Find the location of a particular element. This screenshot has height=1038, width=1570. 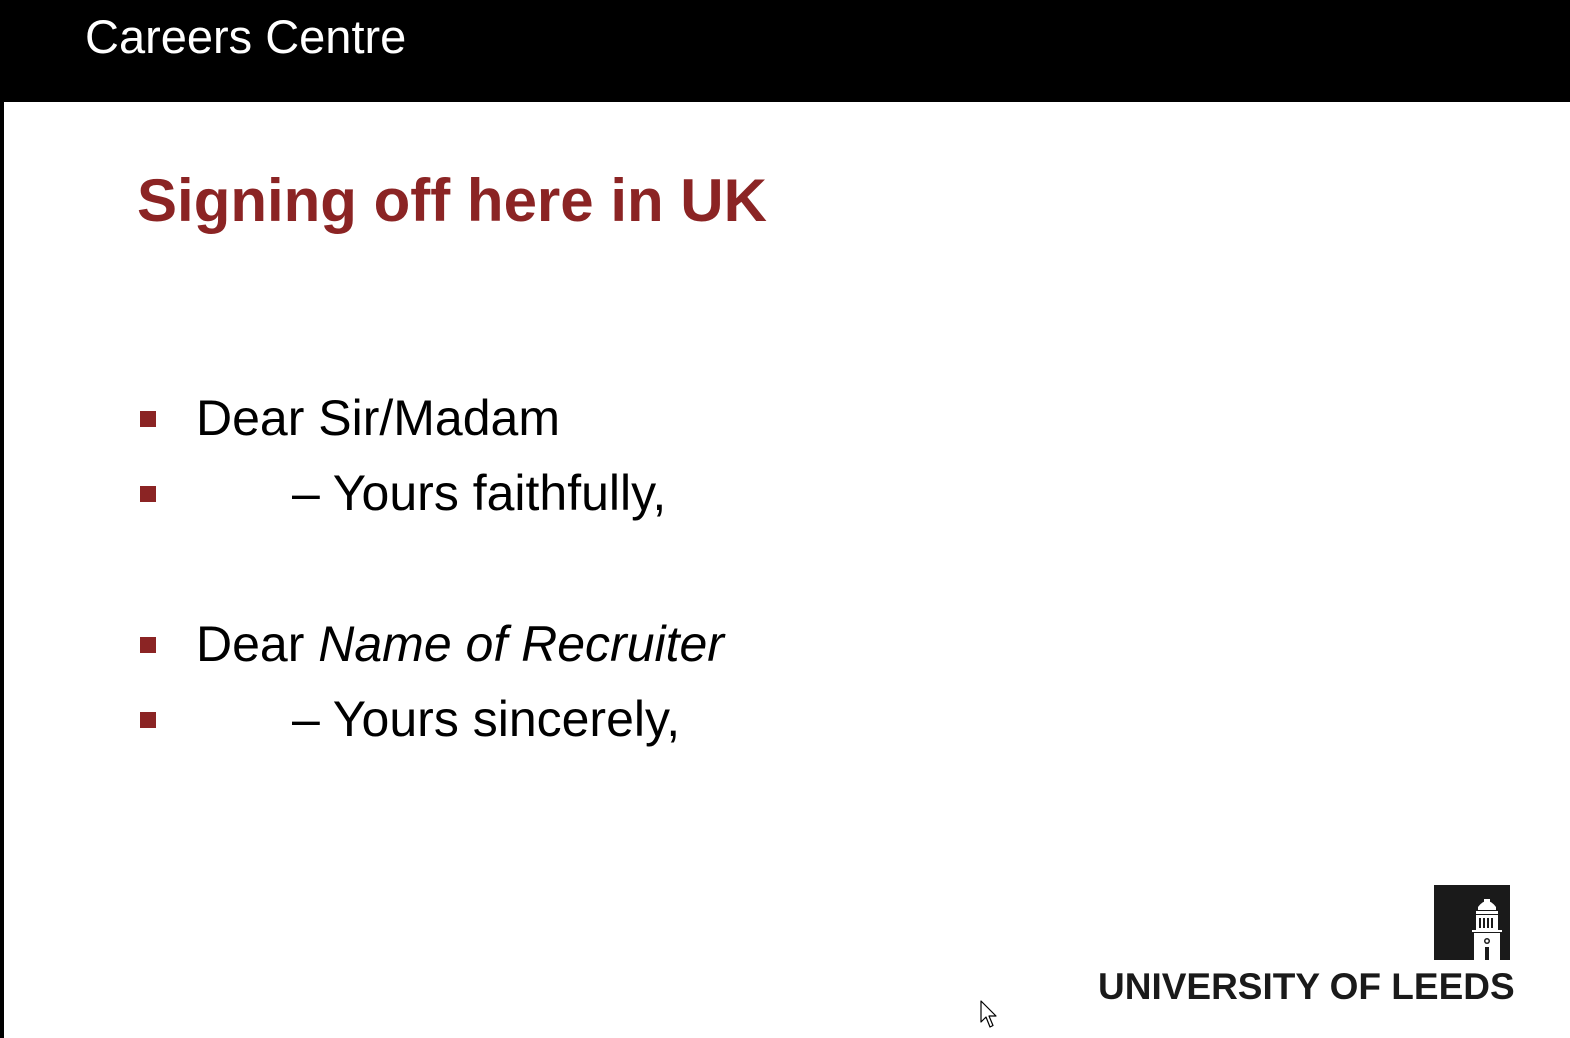

bullet-item: – Yours faithfully, is located at coordinates (590, 493).